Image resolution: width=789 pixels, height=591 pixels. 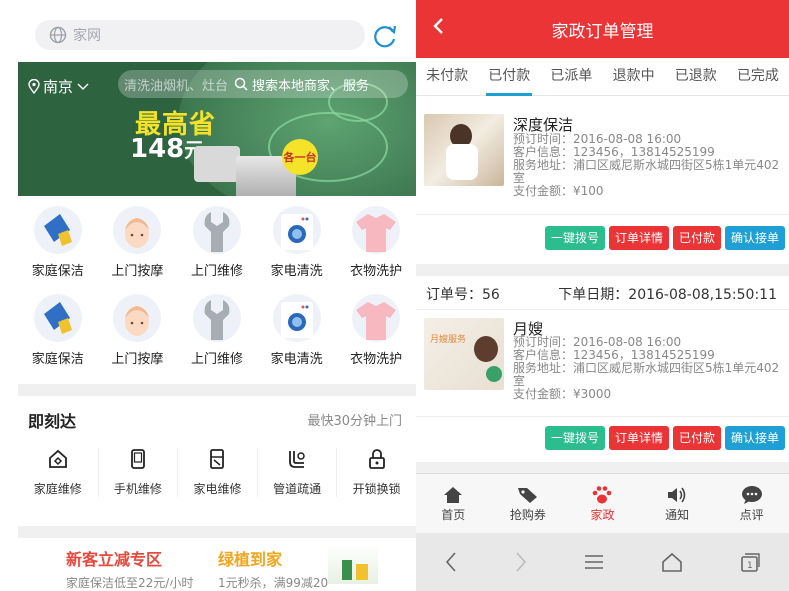 I want to click on location-pin-icon, so click(x=34, y=86).